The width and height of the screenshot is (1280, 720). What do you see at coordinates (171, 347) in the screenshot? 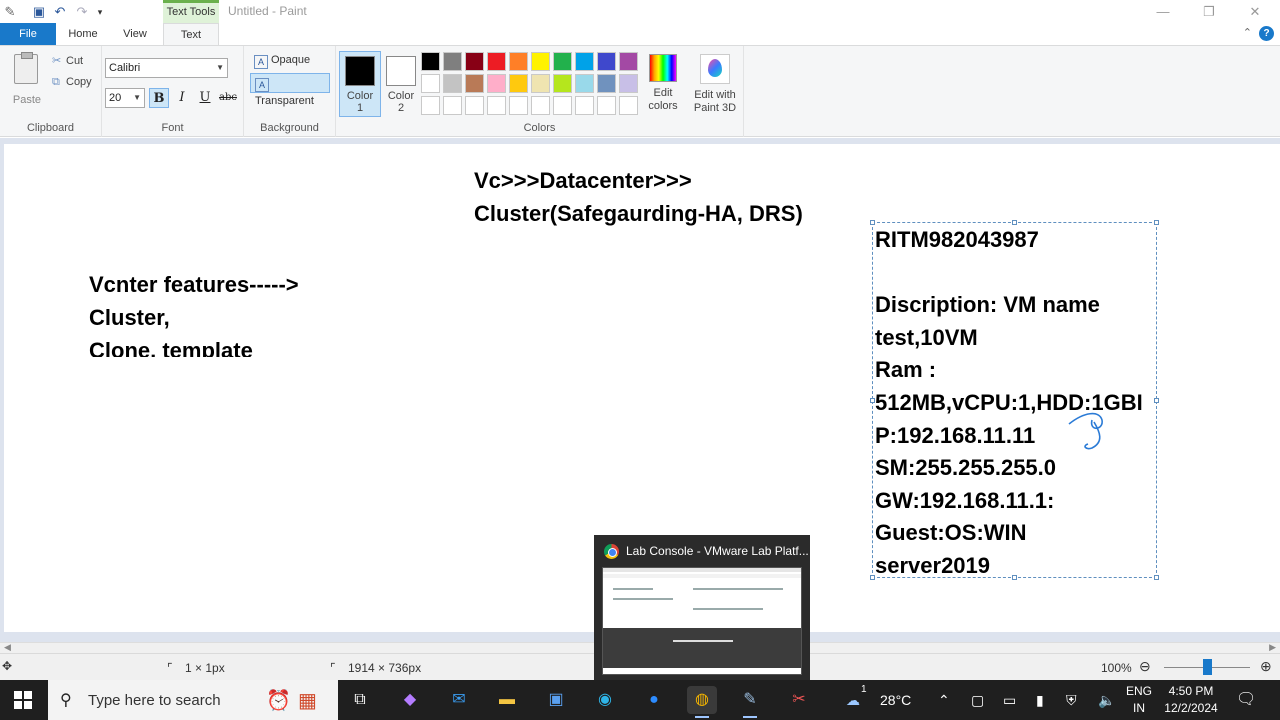
I see `canvas-text-left-line3: Clone, template` at bounding box center [171, 347].